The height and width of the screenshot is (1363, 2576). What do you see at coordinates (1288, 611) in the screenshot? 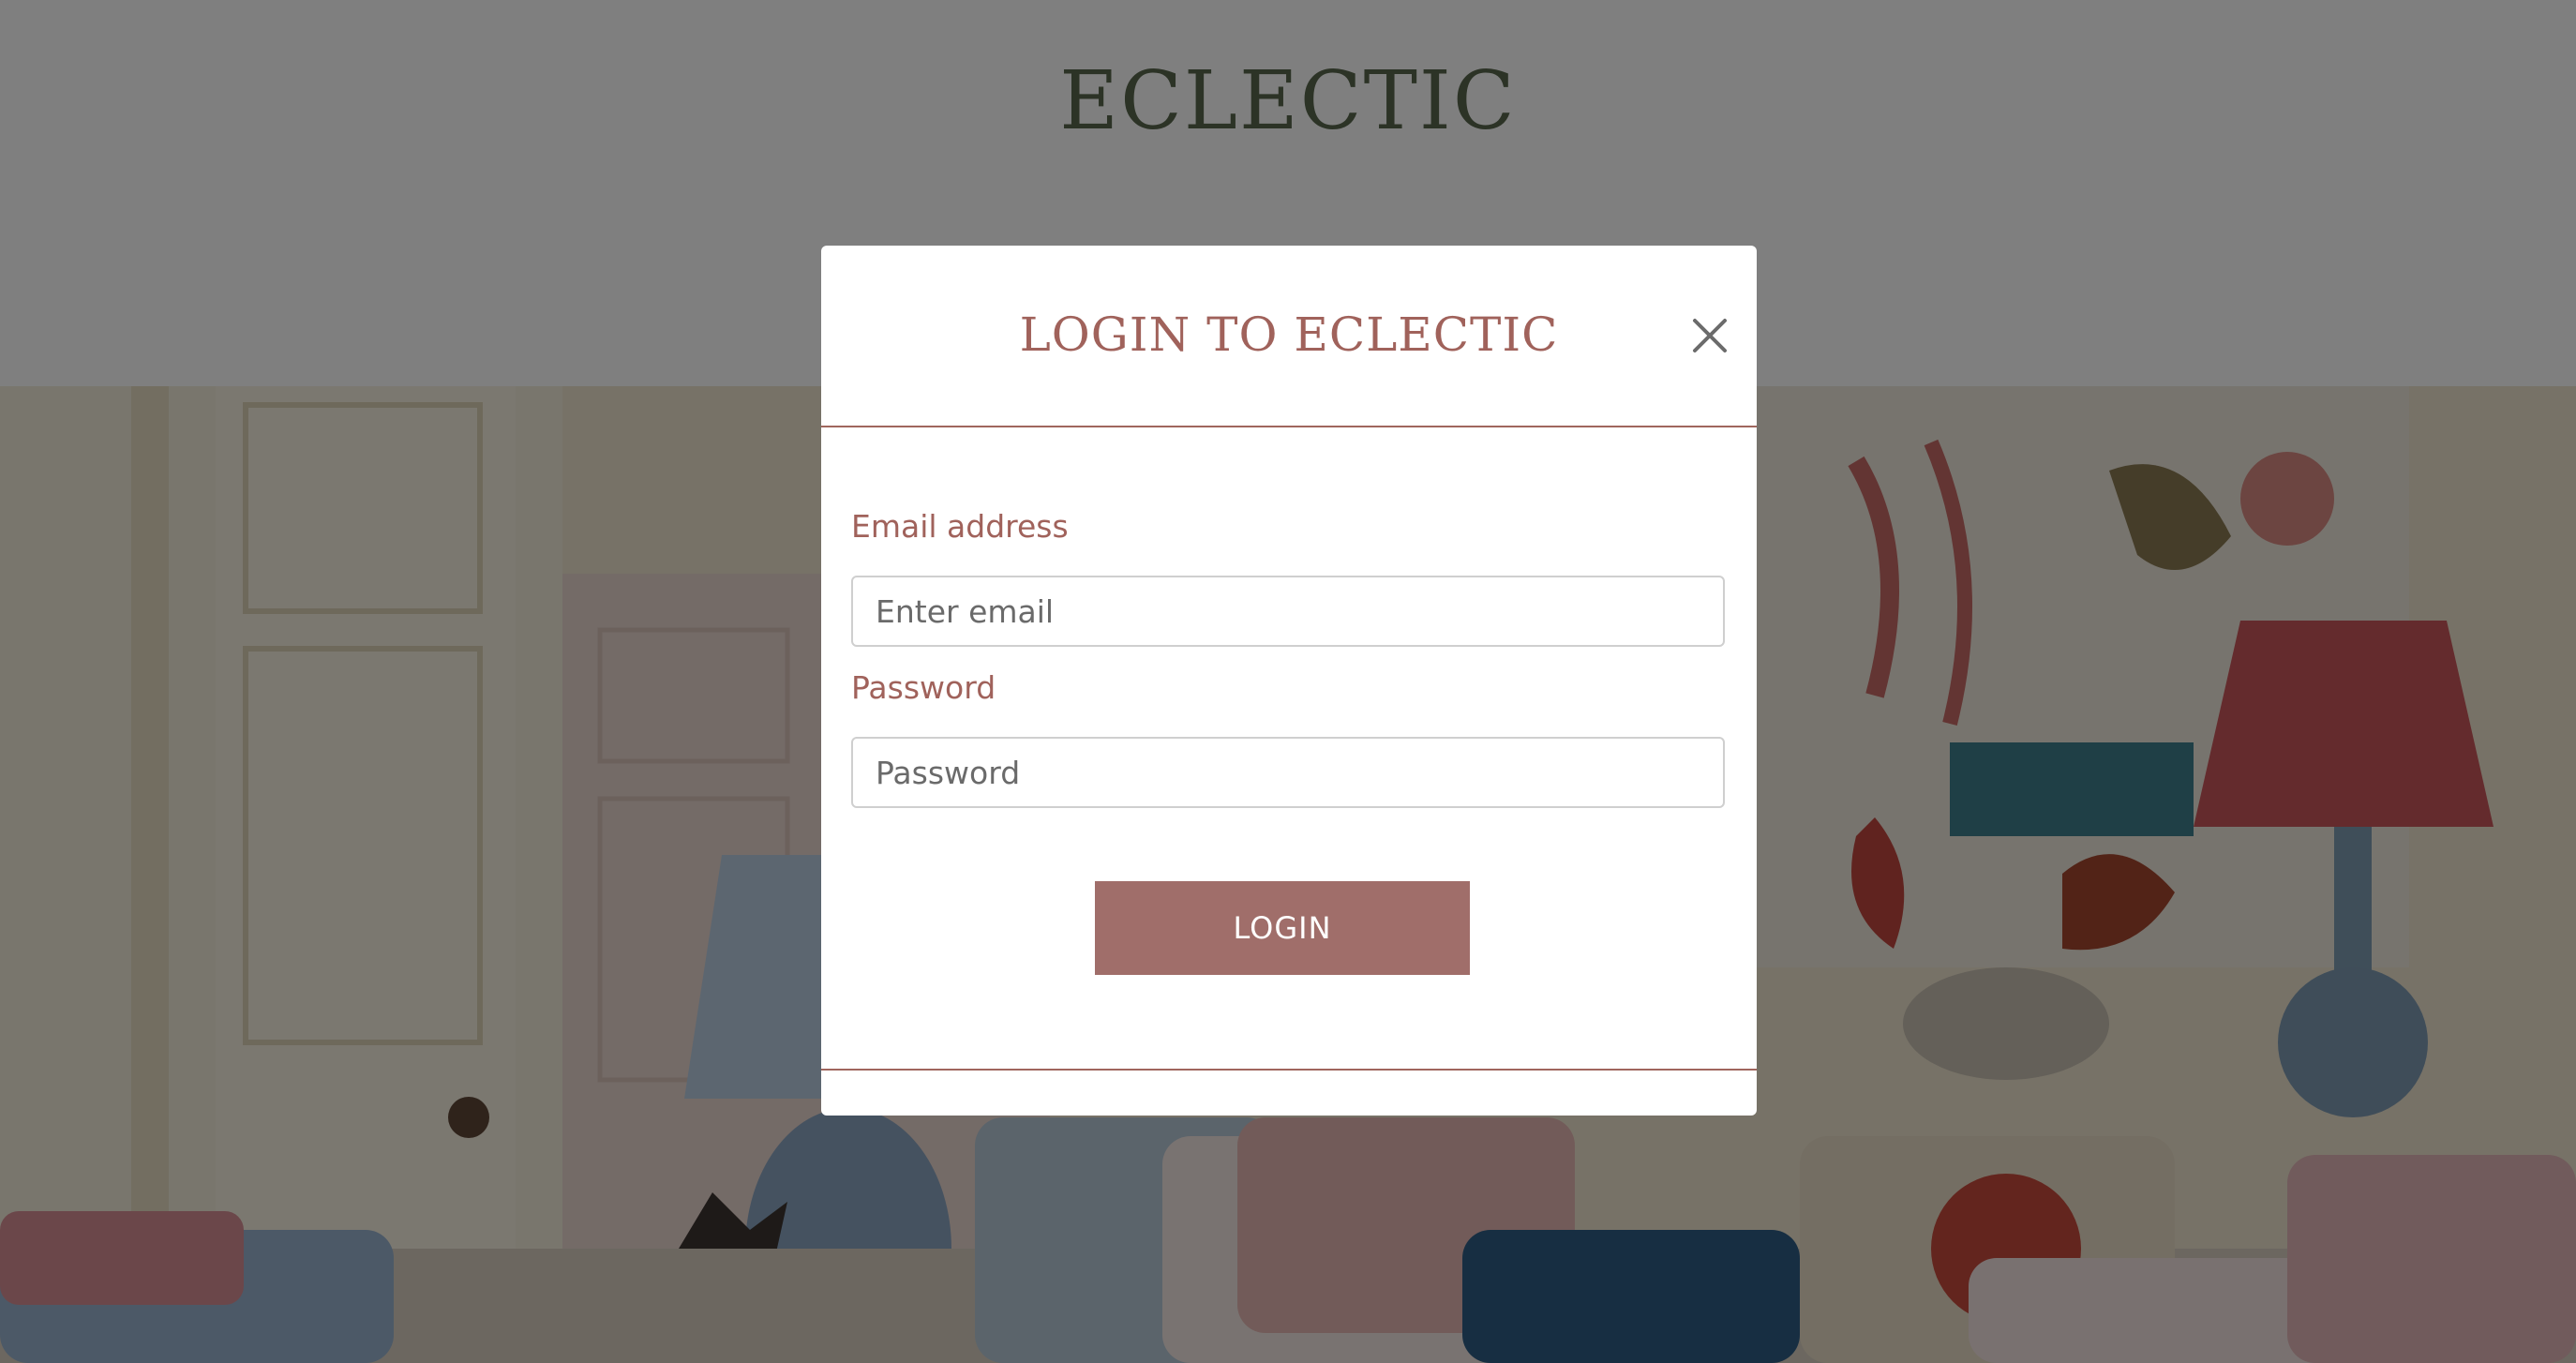
I see `email-field` at bounding box center [1288, 611].